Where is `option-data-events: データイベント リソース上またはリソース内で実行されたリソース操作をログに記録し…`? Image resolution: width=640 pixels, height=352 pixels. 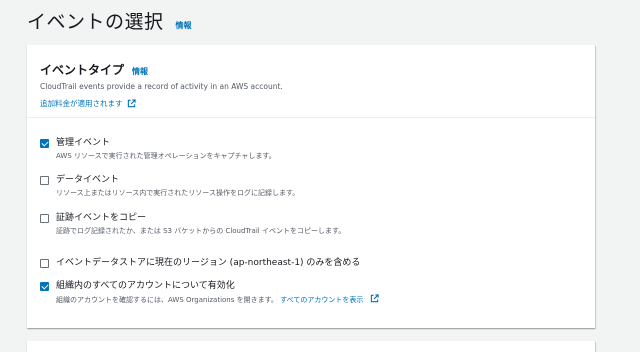
option-data-events: データイベント リソース上またはリソース内で実行されたリソース操作をログに記録し… is located at coordinates (169, 186).